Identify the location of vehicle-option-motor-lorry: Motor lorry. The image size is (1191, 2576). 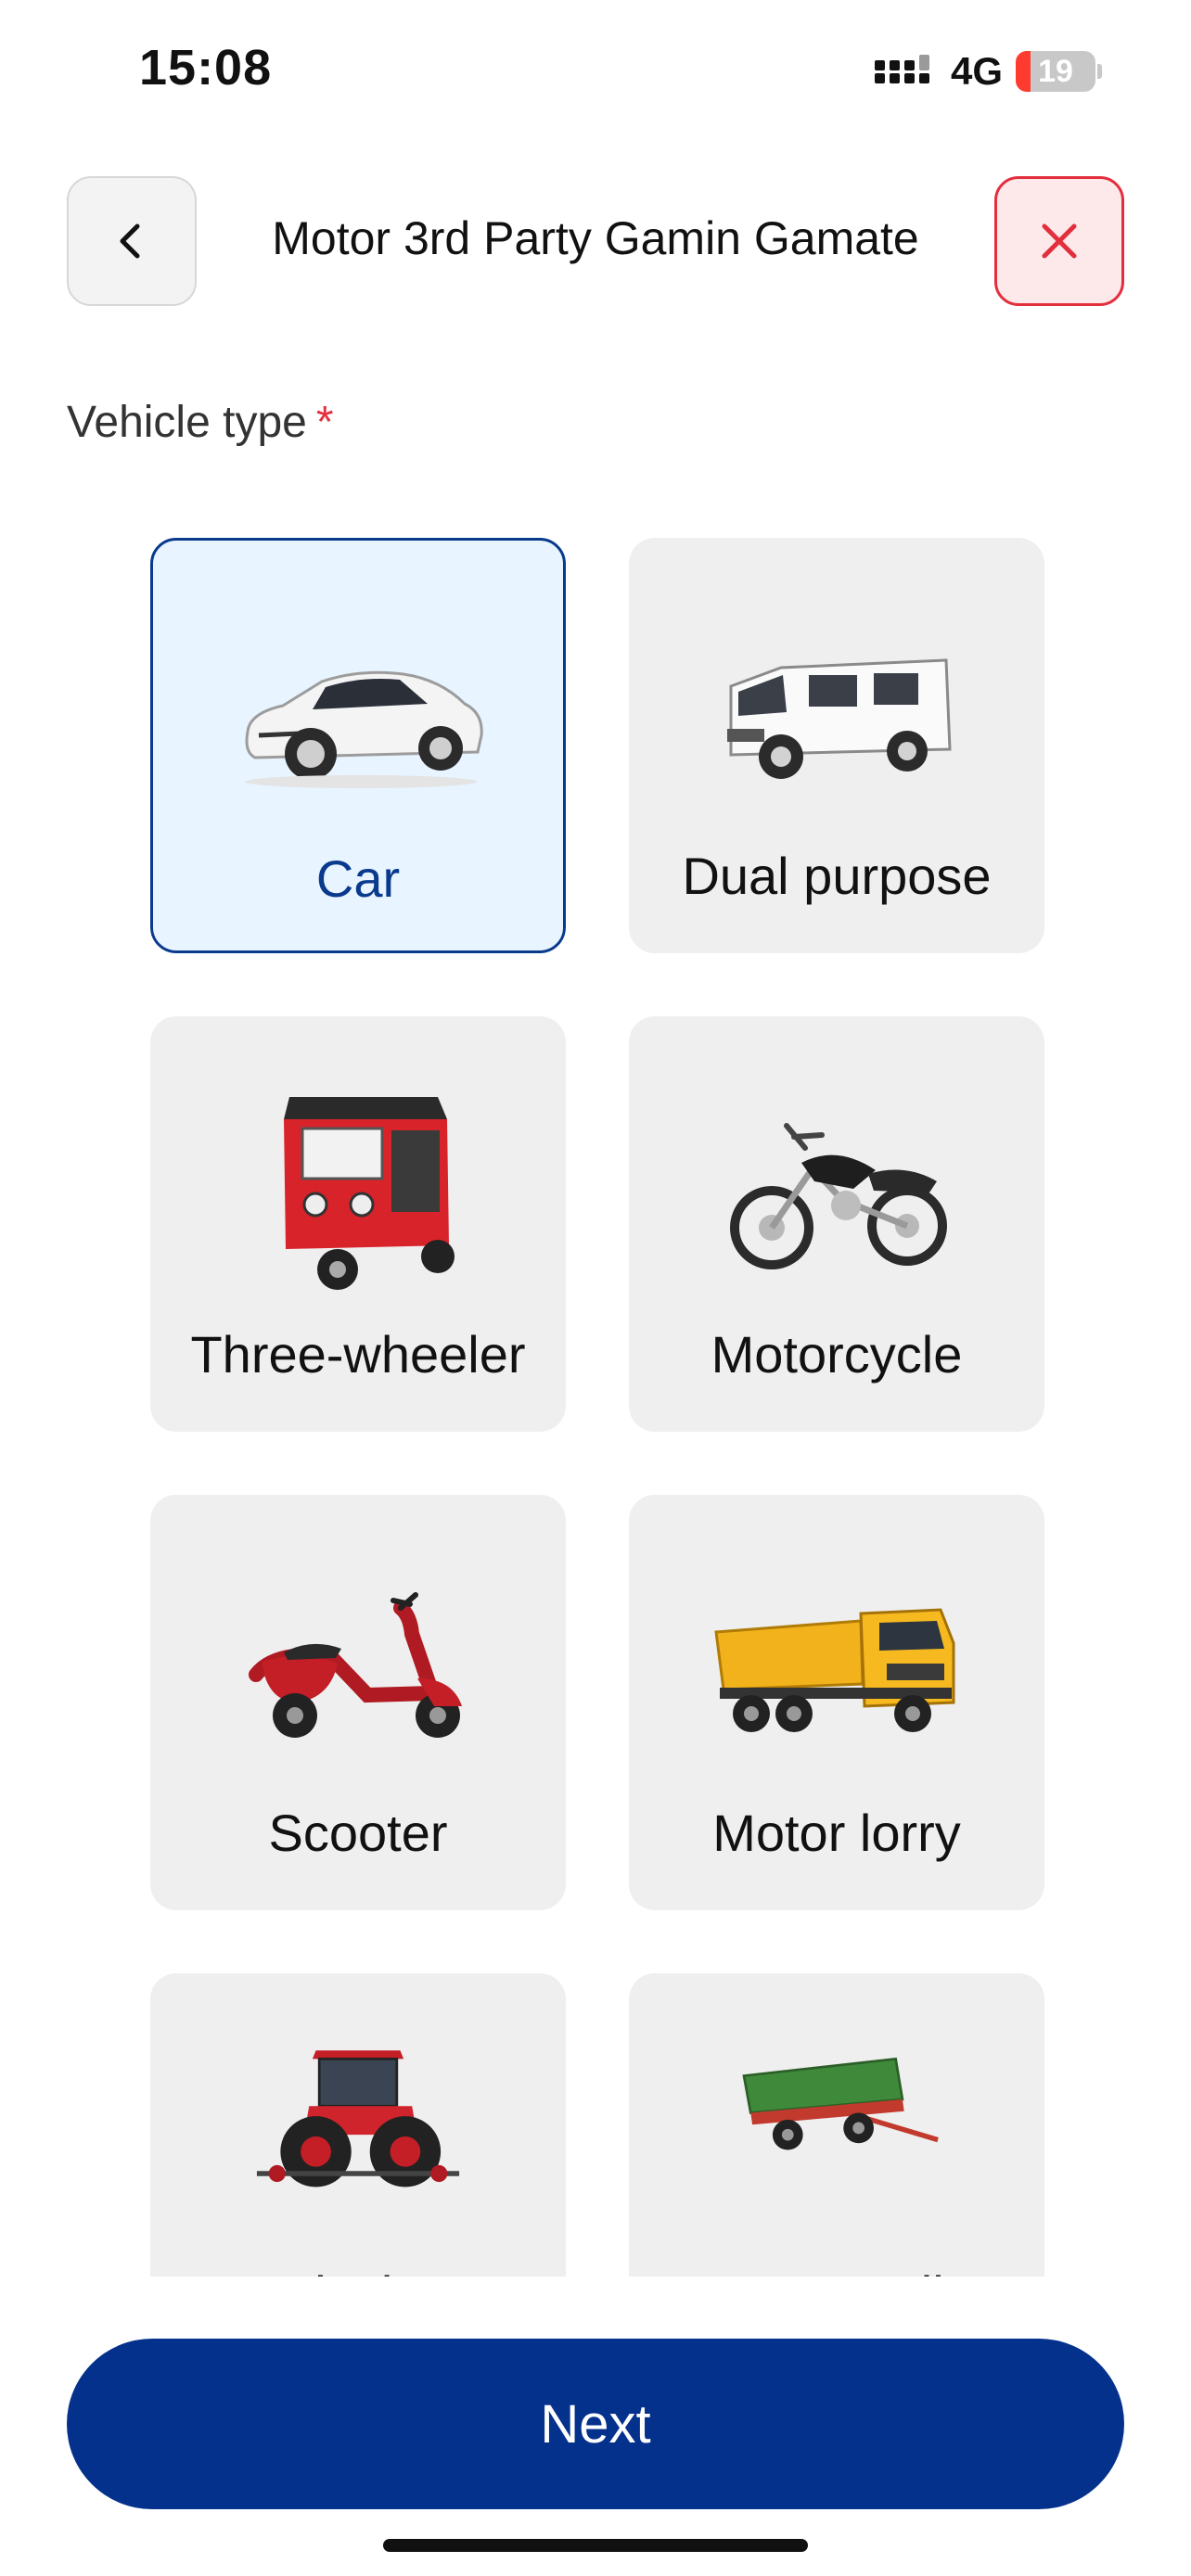
(836, 1702).